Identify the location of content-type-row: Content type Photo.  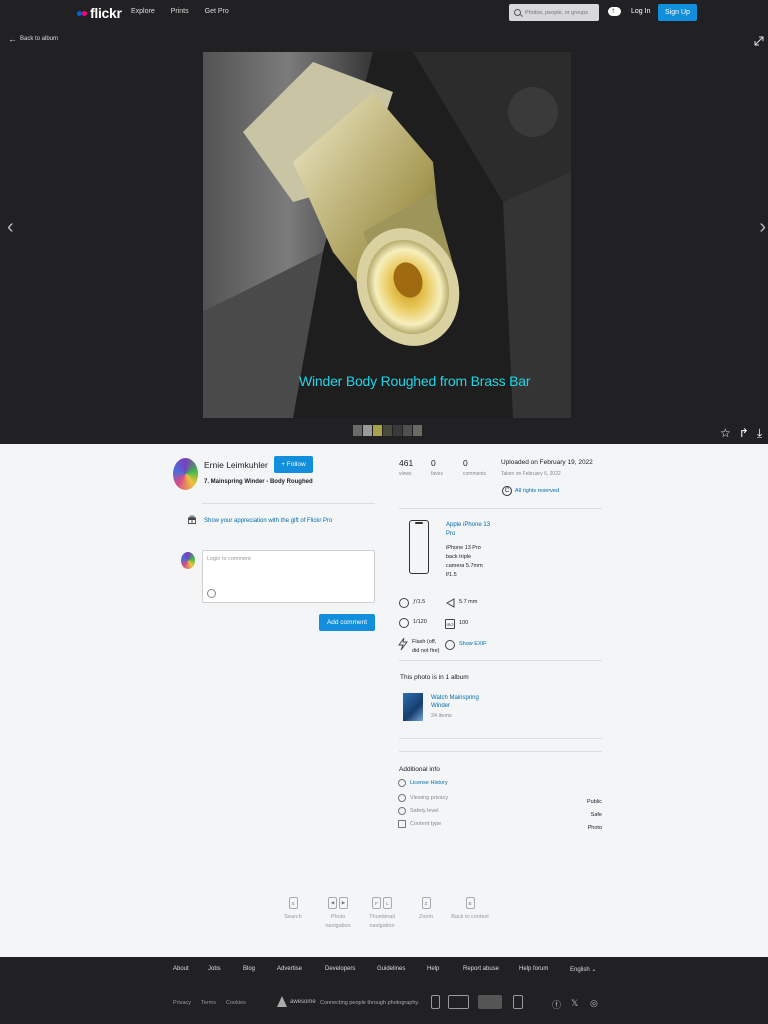
(500, 824).